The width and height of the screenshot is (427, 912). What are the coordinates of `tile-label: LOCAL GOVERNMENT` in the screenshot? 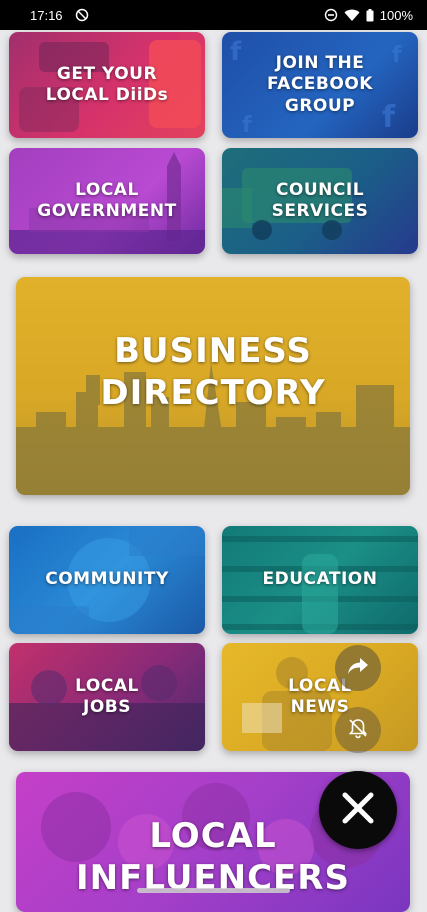 It's located at (107, 200).